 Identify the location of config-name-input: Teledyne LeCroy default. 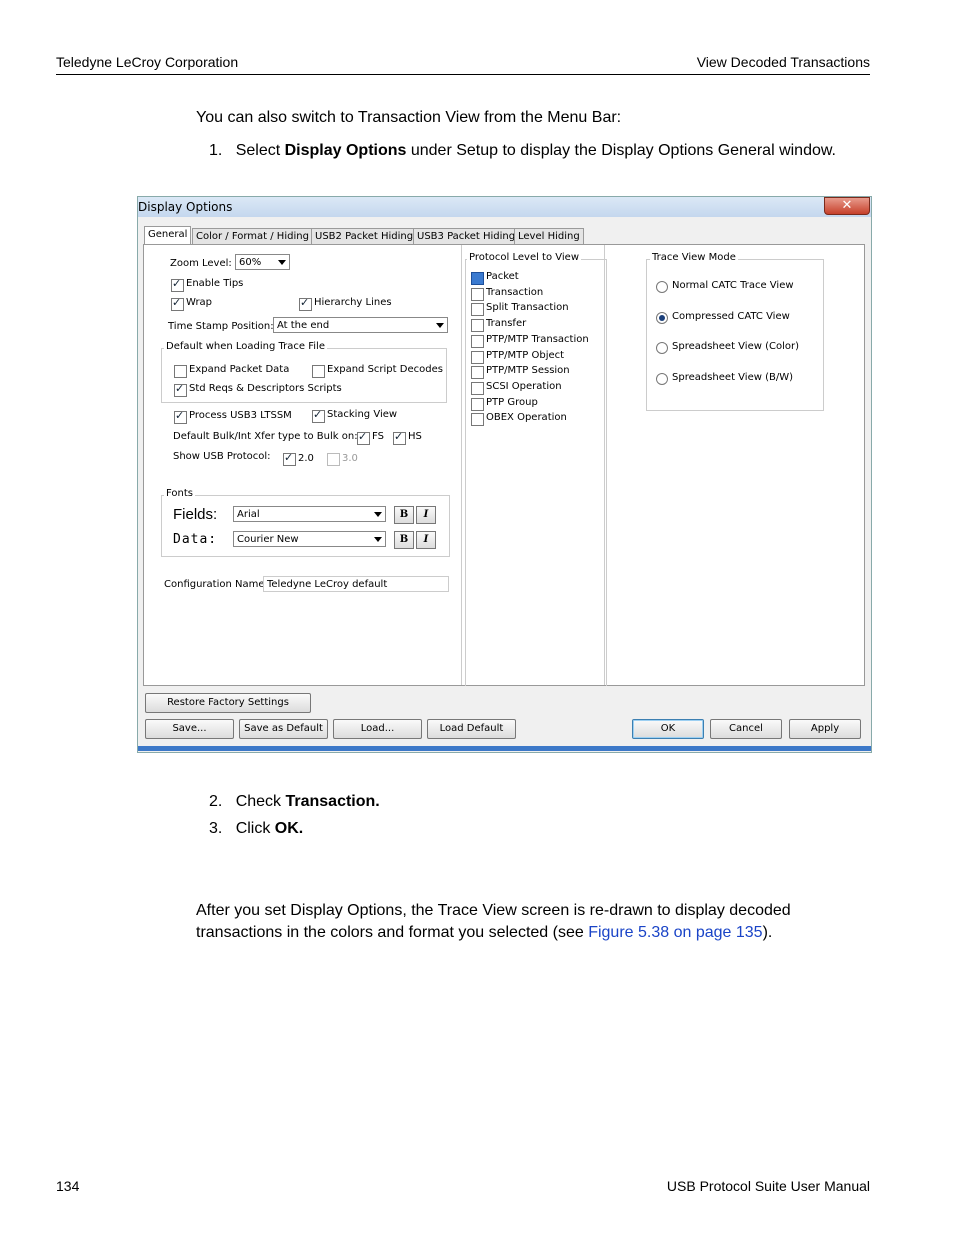
(356, 584).